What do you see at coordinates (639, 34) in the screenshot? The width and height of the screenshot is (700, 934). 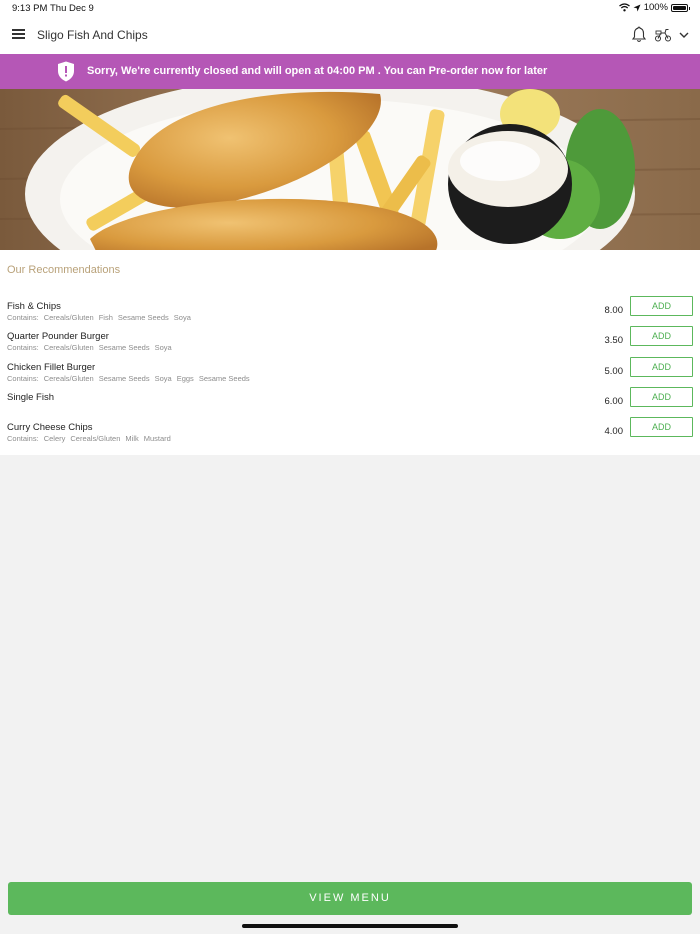 I see `bell-icon` at bounding box center [639, 34].